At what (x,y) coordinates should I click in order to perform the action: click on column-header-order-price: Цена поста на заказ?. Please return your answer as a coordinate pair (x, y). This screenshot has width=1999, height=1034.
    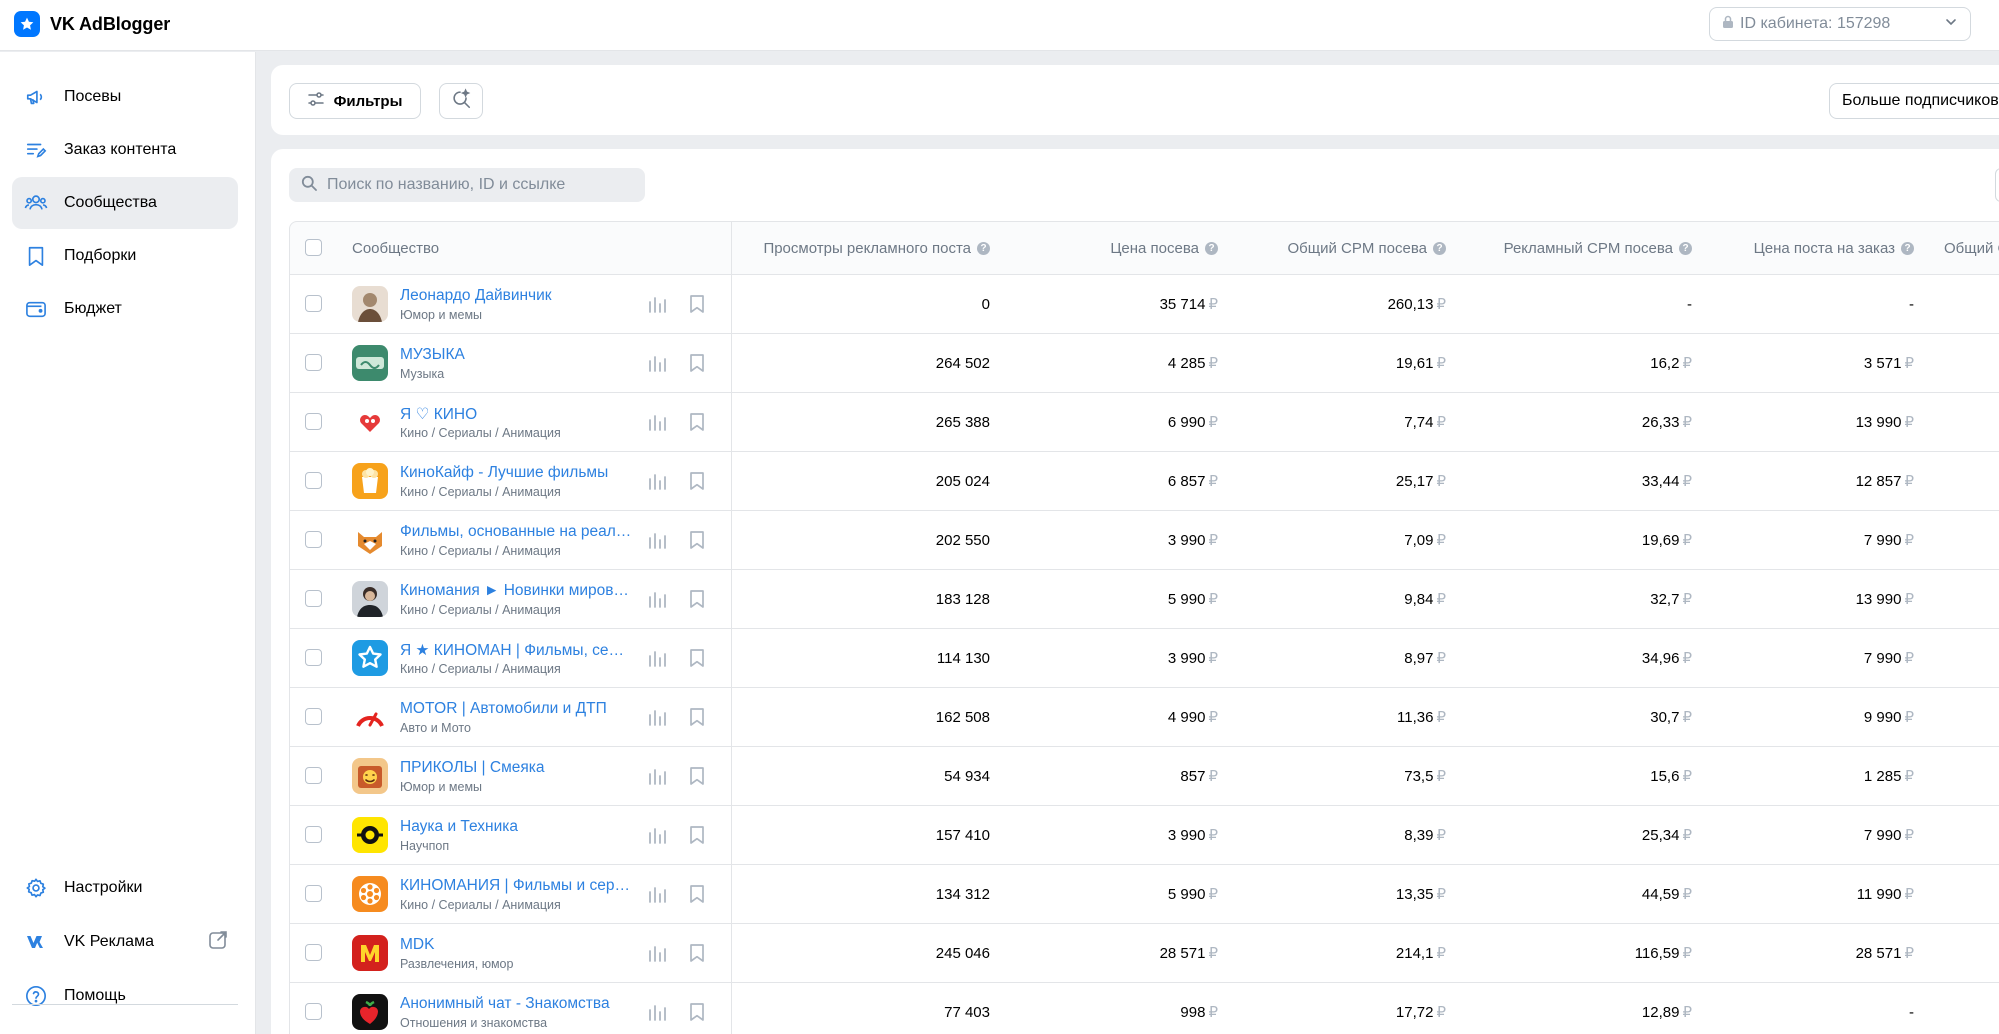
    Looking at the image, I should click on (1803, 248).